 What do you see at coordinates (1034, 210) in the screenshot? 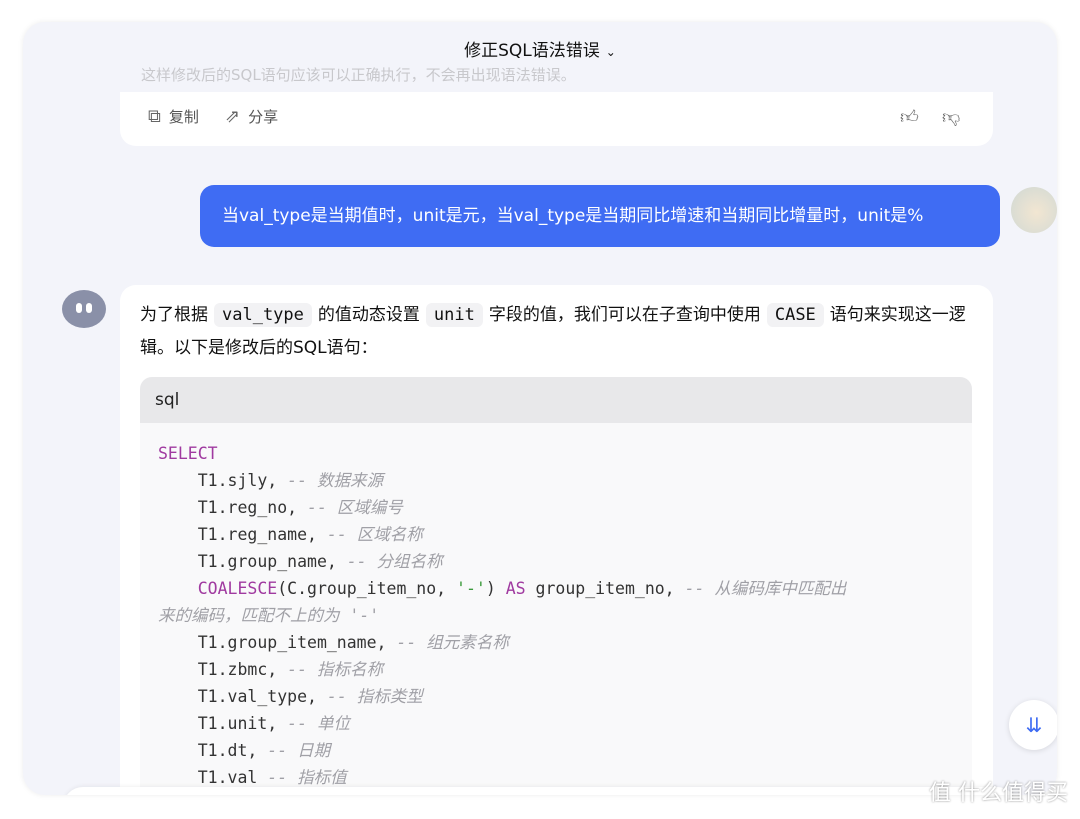
I see `user-avatar` at bounding box center [1034, 210].